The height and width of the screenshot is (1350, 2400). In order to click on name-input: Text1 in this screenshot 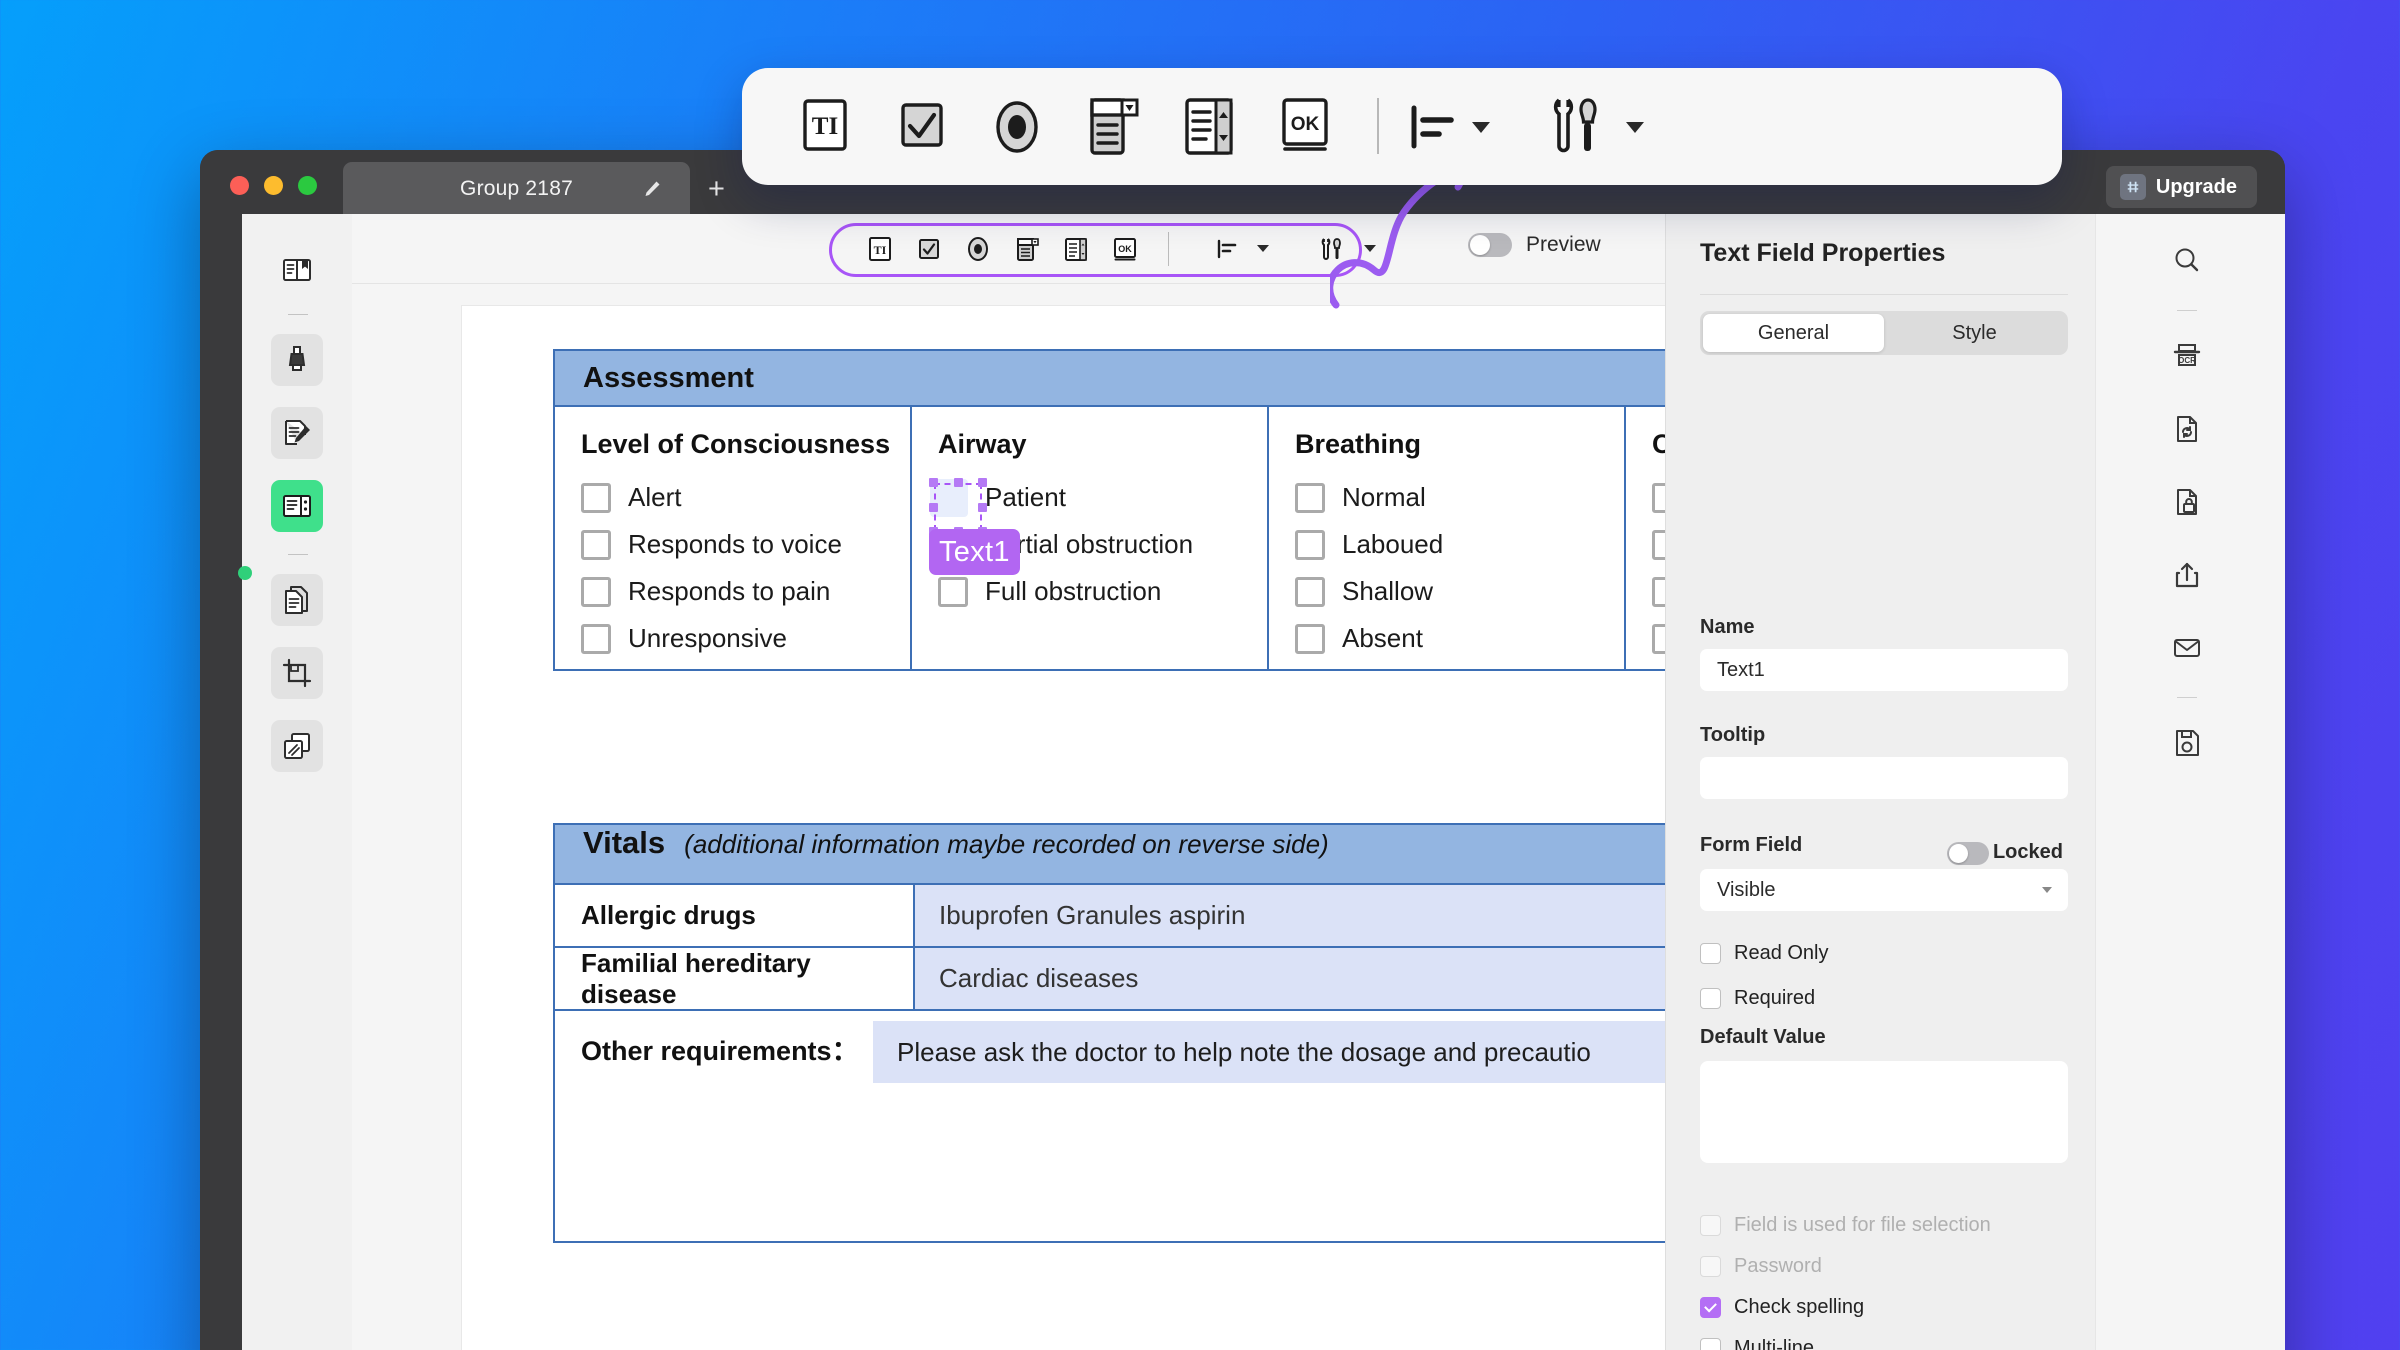, I will do `click(1884, 670)`.